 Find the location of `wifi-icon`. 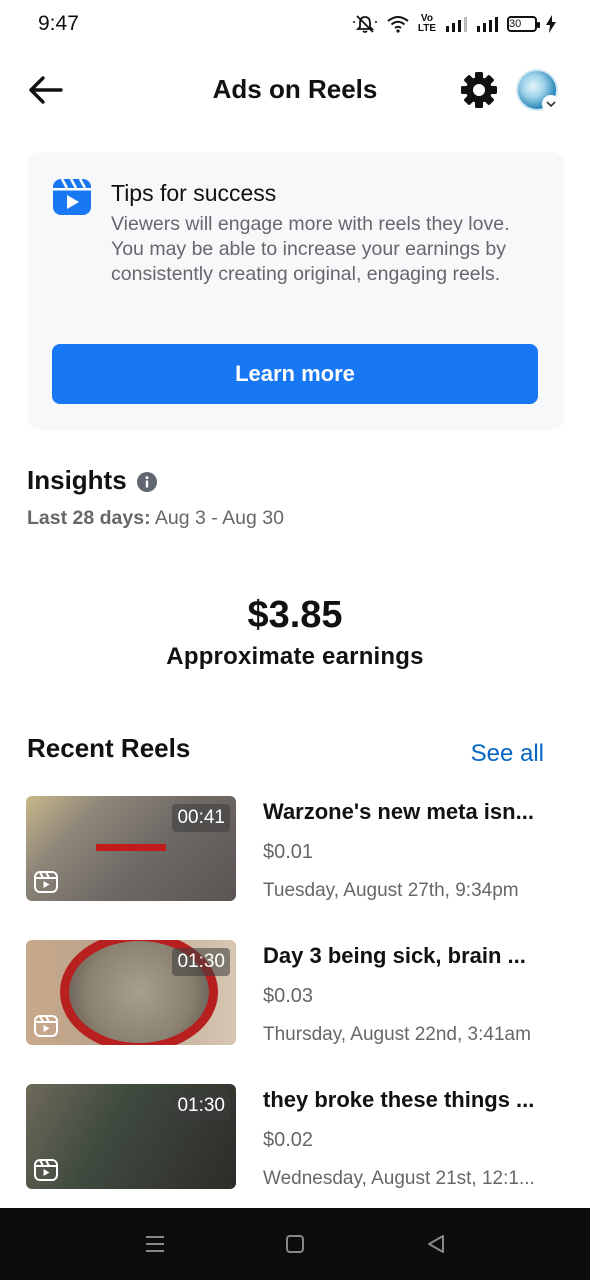

wifi-icon is located at coordinates (398, 24).